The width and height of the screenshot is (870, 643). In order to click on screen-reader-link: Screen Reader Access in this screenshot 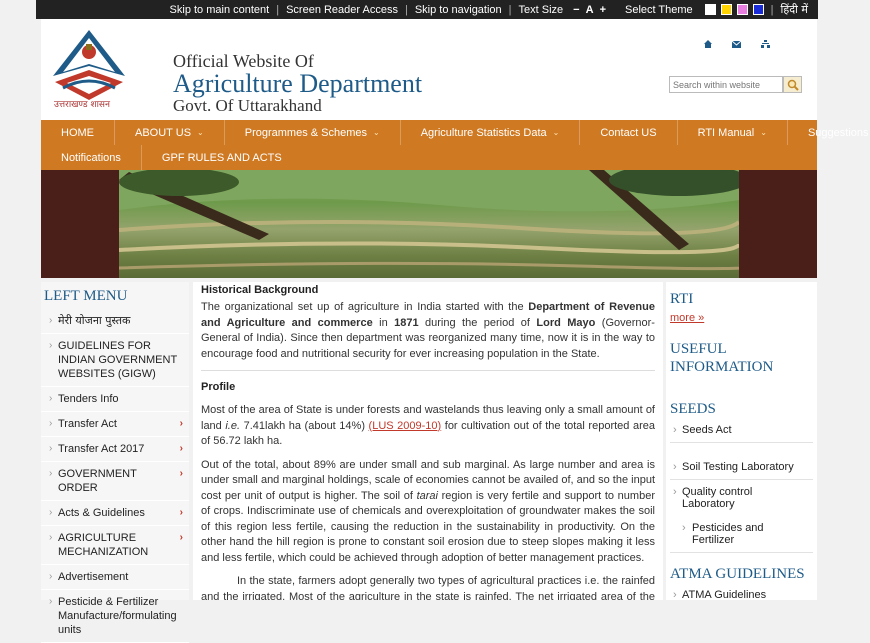, I will do `click(342, 10)`.